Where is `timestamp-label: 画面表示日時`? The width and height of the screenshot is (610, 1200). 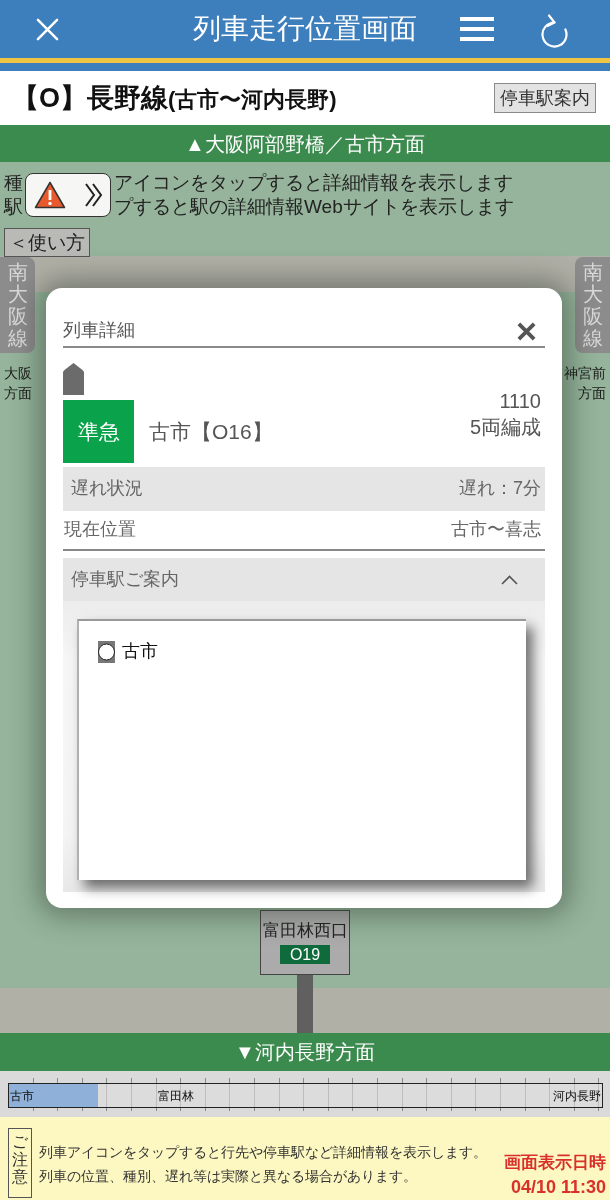
timestamp-label: 画面表示日時 is located at coordinates (555, 1163).